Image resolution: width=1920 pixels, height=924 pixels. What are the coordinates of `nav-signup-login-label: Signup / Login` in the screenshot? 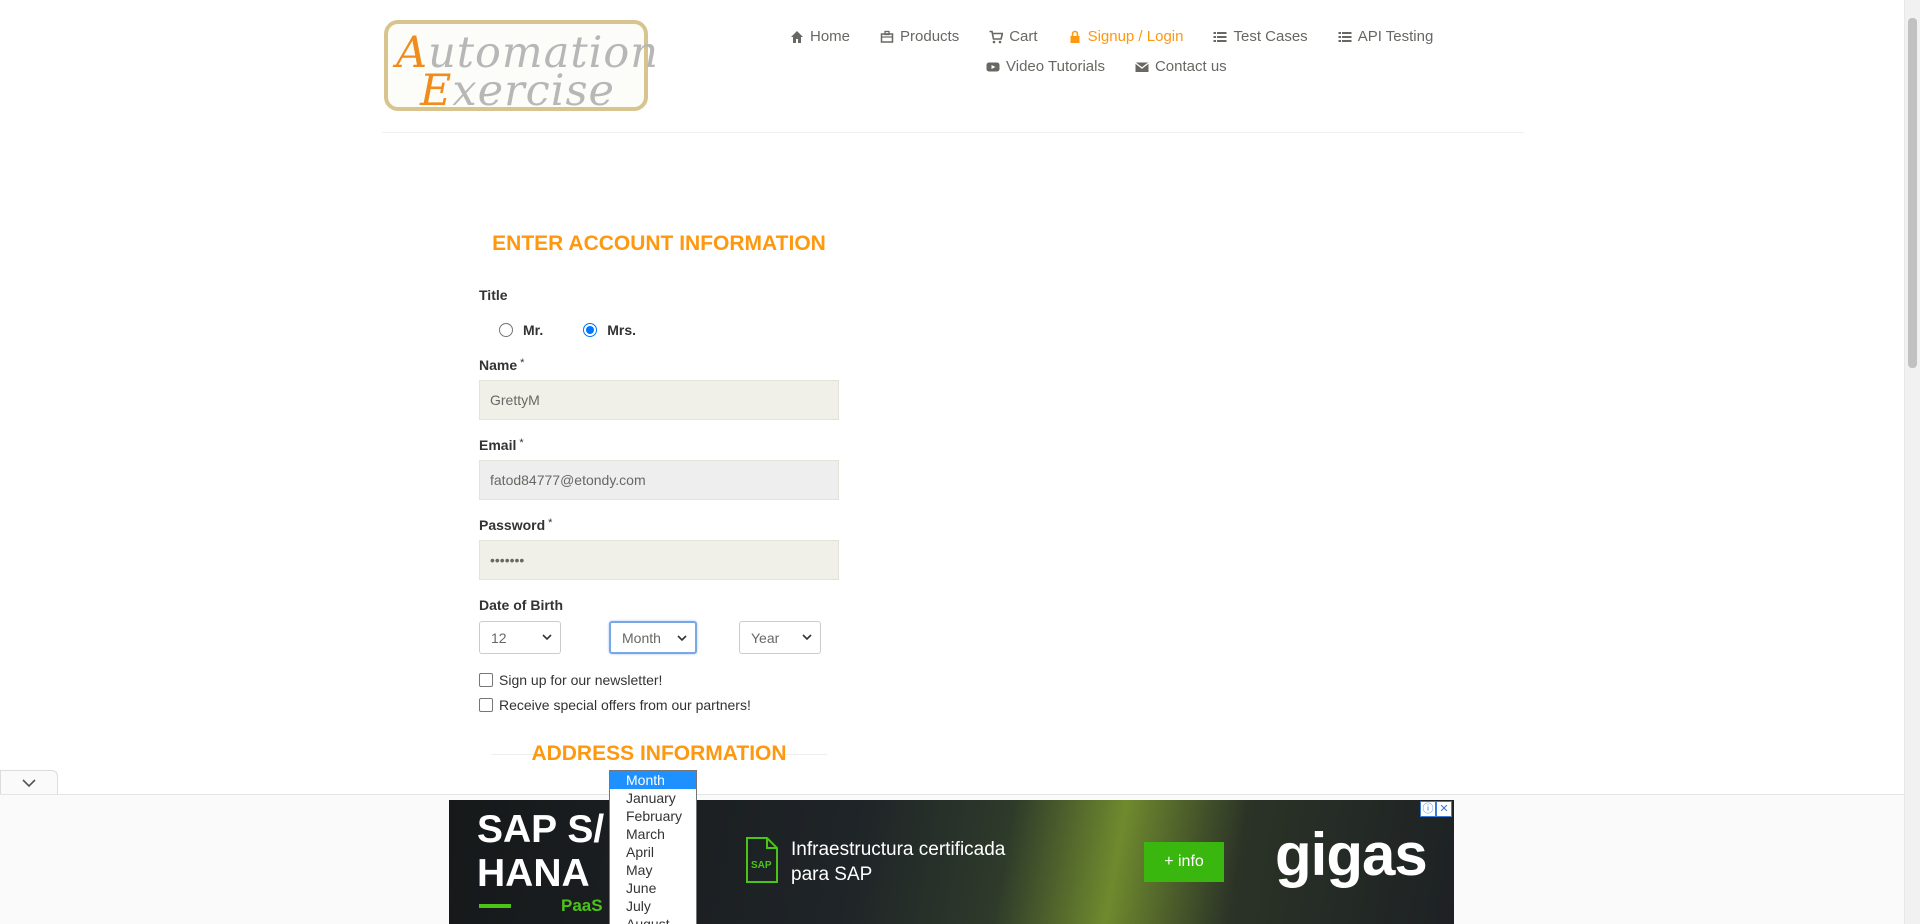 It's located at (1135, 36).